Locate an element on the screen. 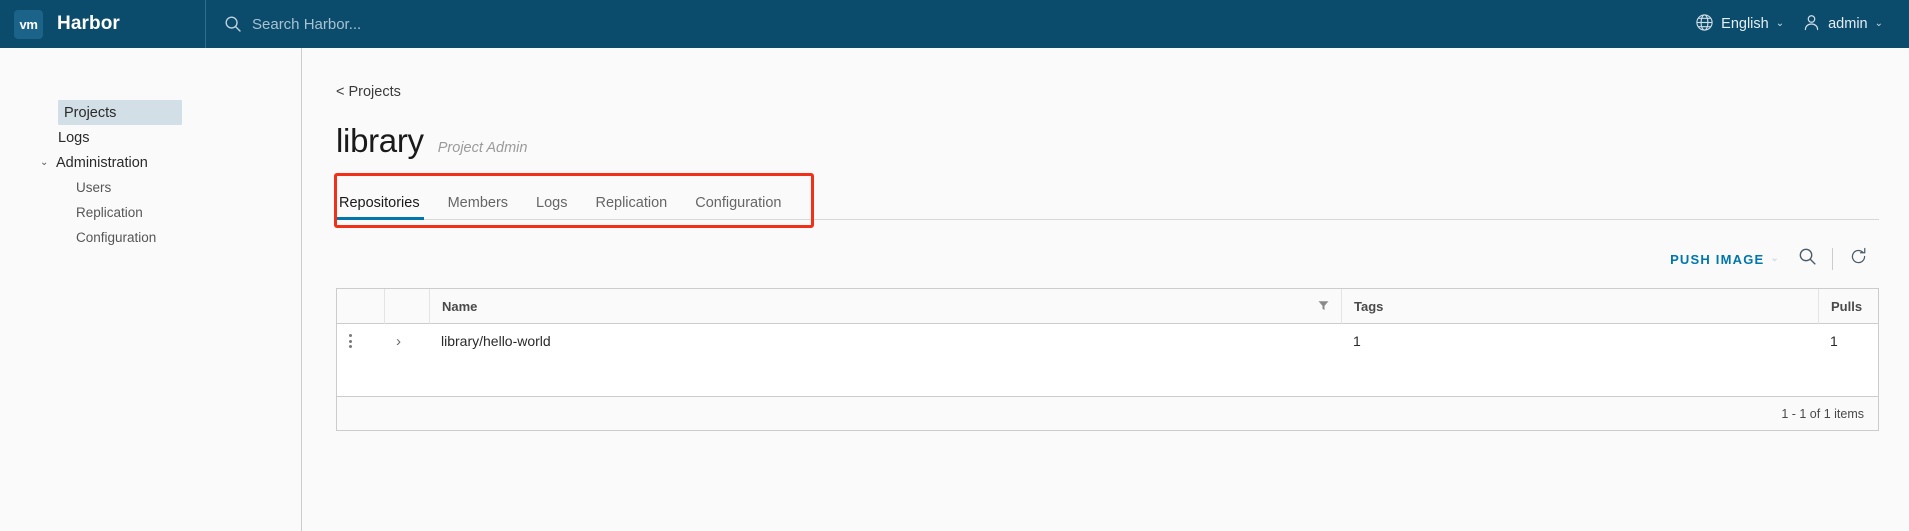 Image resolution: width=1909 pixels, height=531 pixels. language-selector: English ⌄ is located at coordinates (1739, 24).